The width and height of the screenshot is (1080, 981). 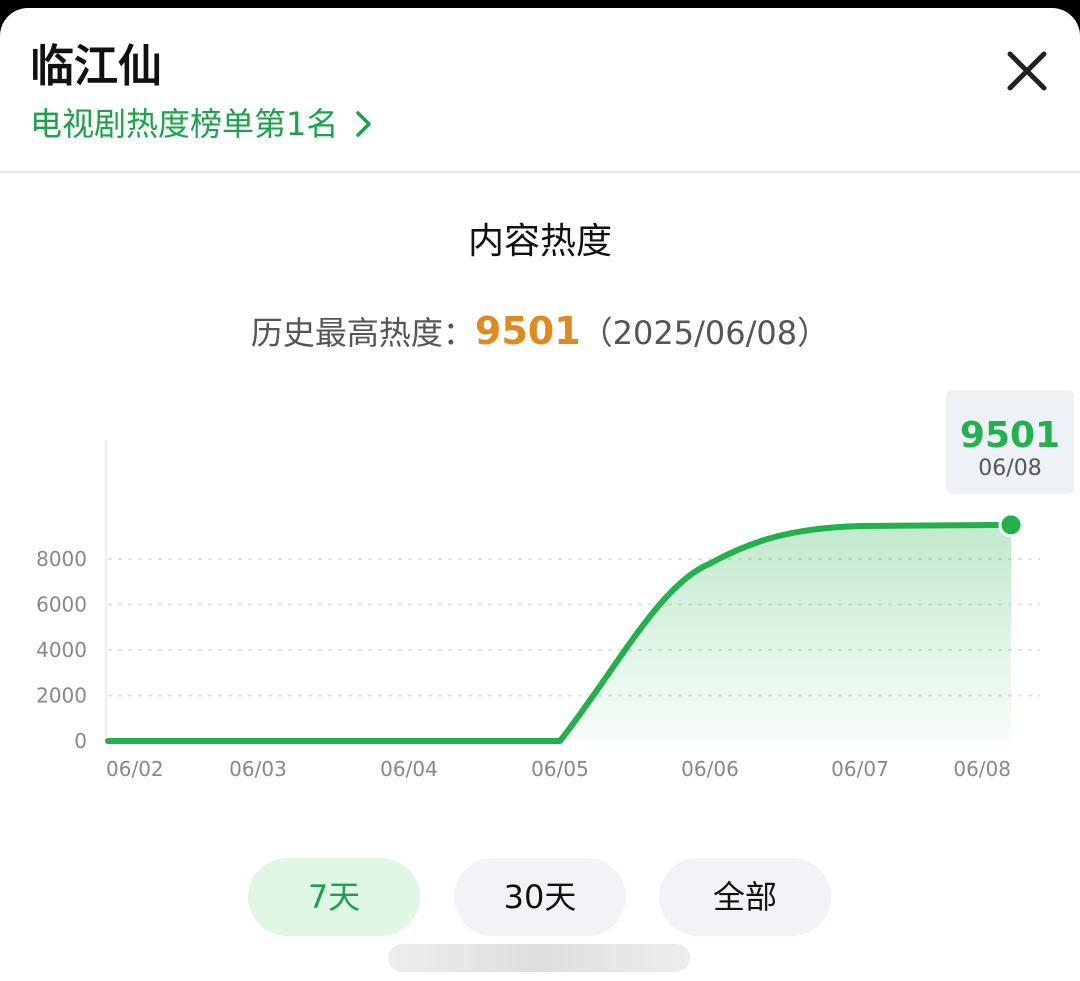 I want to click on y-tick-label: 2000, so click(x=61, y=696).